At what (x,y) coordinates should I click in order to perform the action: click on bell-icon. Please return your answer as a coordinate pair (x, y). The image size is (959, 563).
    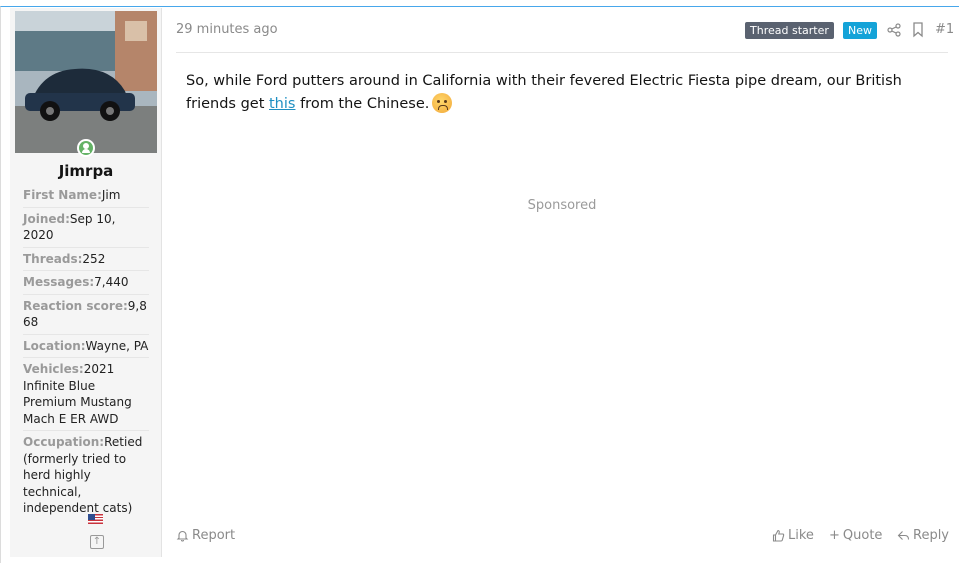
    Looking at the image, I should click on (182, 536).